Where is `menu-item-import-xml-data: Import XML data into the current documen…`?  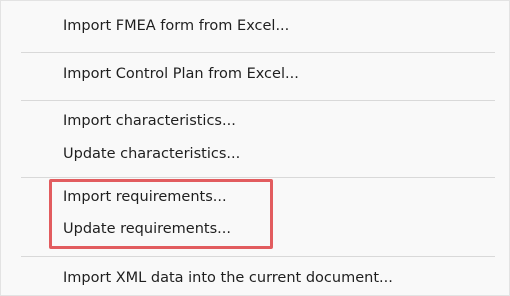 menu-item-import-xml-data: Import XML data into the current documen… is located at coordinates (228, 278).